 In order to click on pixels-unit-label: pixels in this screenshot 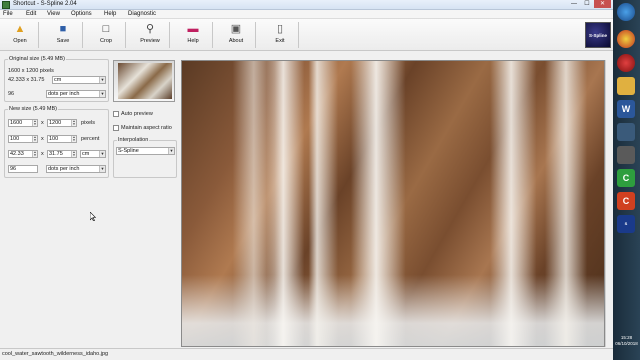, I will do `click(88, 123)`.